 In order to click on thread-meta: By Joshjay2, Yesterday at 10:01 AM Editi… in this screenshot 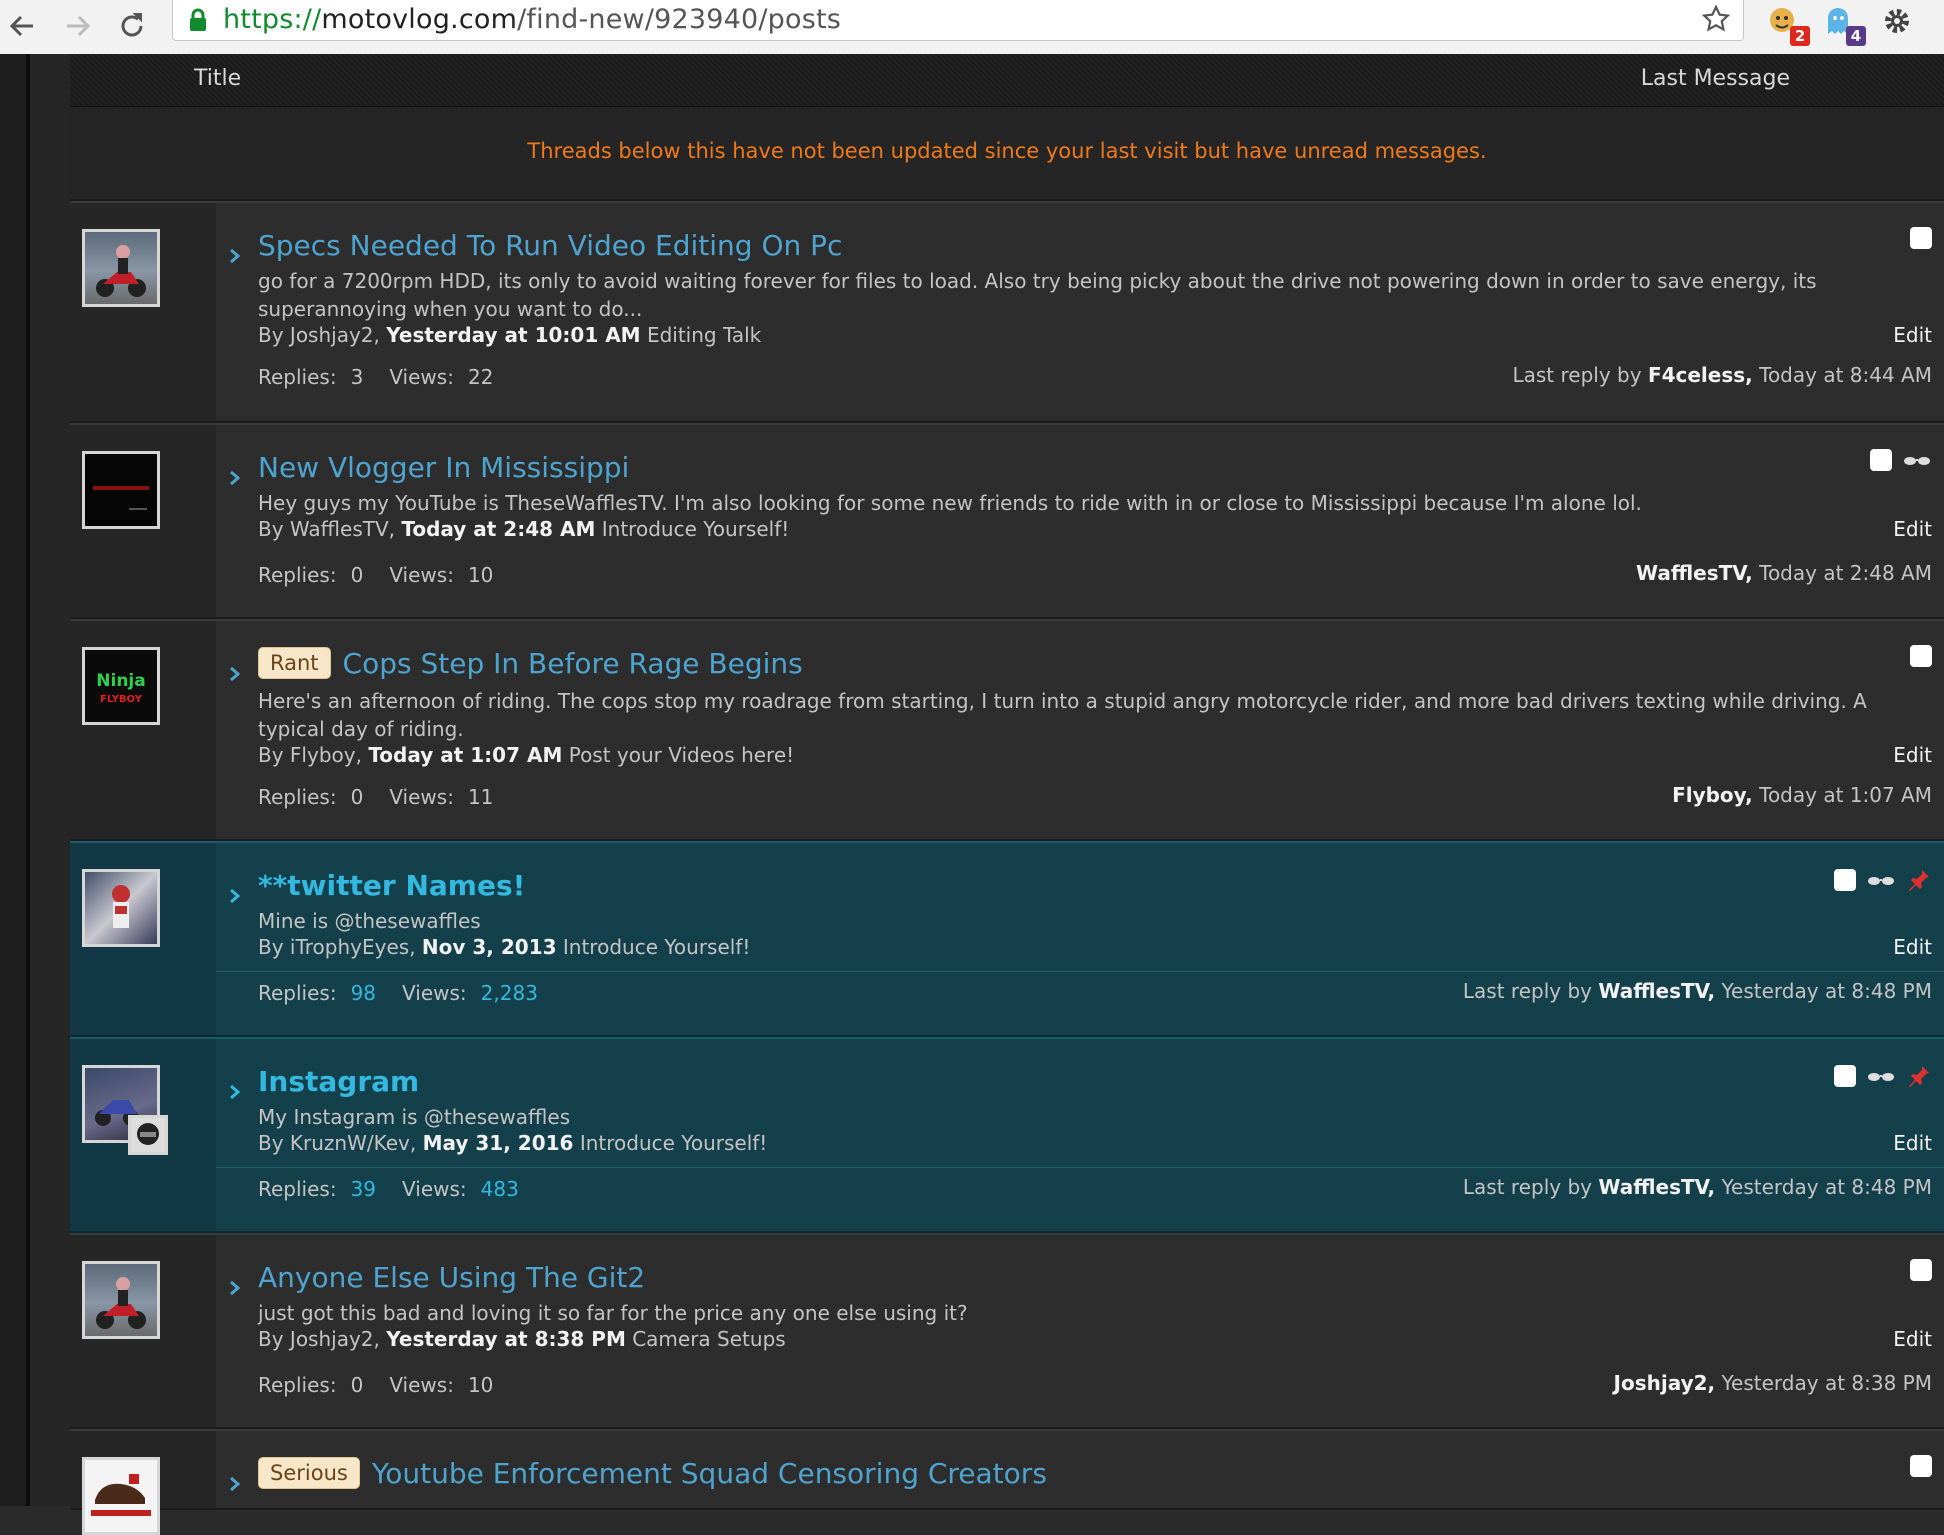, I will do `click(510, 335)`.